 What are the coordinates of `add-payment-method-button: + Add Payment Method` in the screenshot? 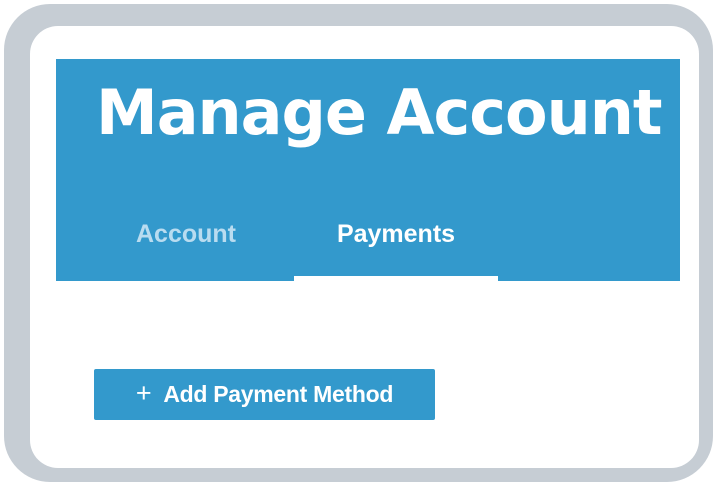 It's located at (264, 394).